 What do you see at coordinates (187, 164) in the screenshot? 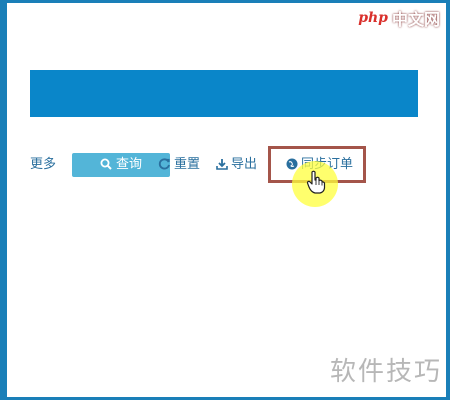
I see `reset-button-label: 重置` at bounding box center [187, 164].